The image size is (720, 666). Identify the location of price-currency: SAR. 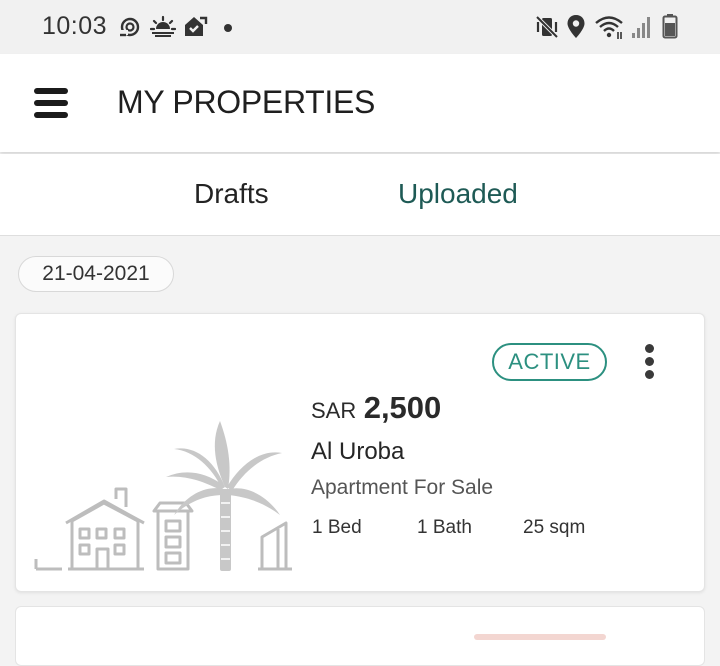
(334, 410).